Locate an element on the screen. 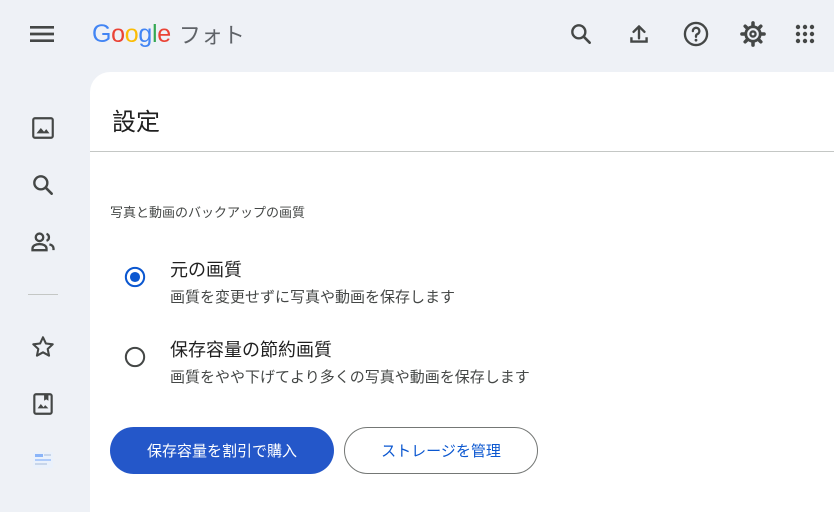 The image size is (834, 512). sidebar-item-photos is located at coordinates (43, 128).